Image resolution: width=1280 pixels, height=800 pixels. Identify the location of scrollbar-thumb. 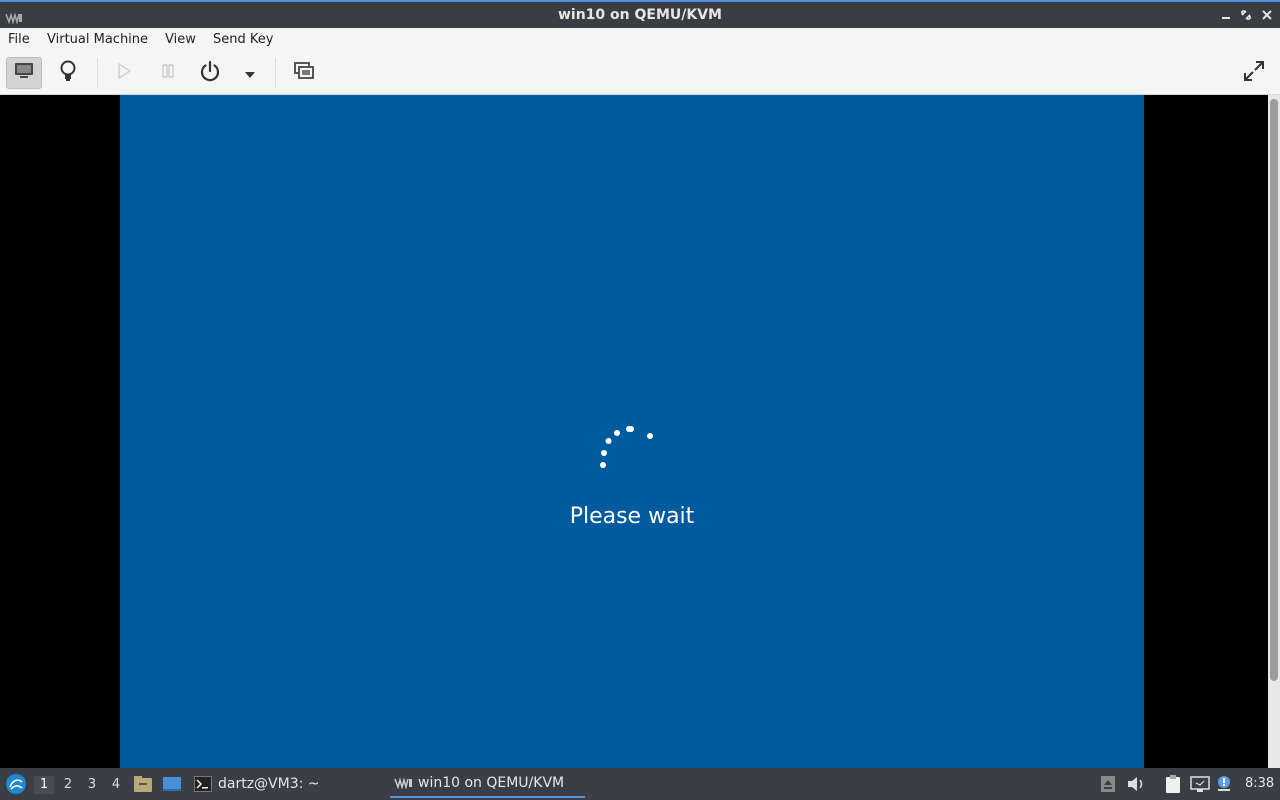
(1274, 390).